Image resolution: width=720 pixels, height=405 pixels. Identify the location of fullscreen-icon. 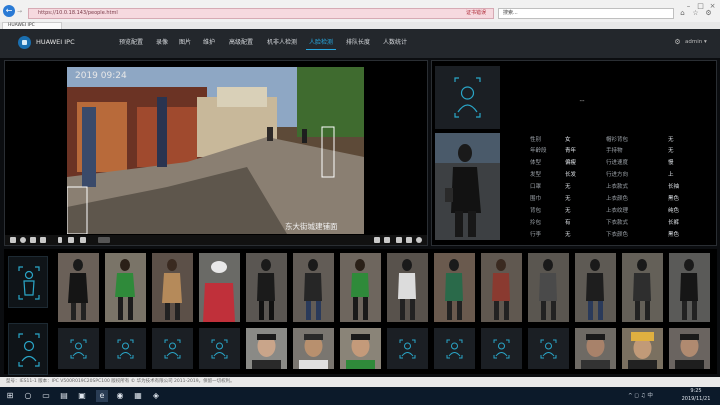
(43, 240).